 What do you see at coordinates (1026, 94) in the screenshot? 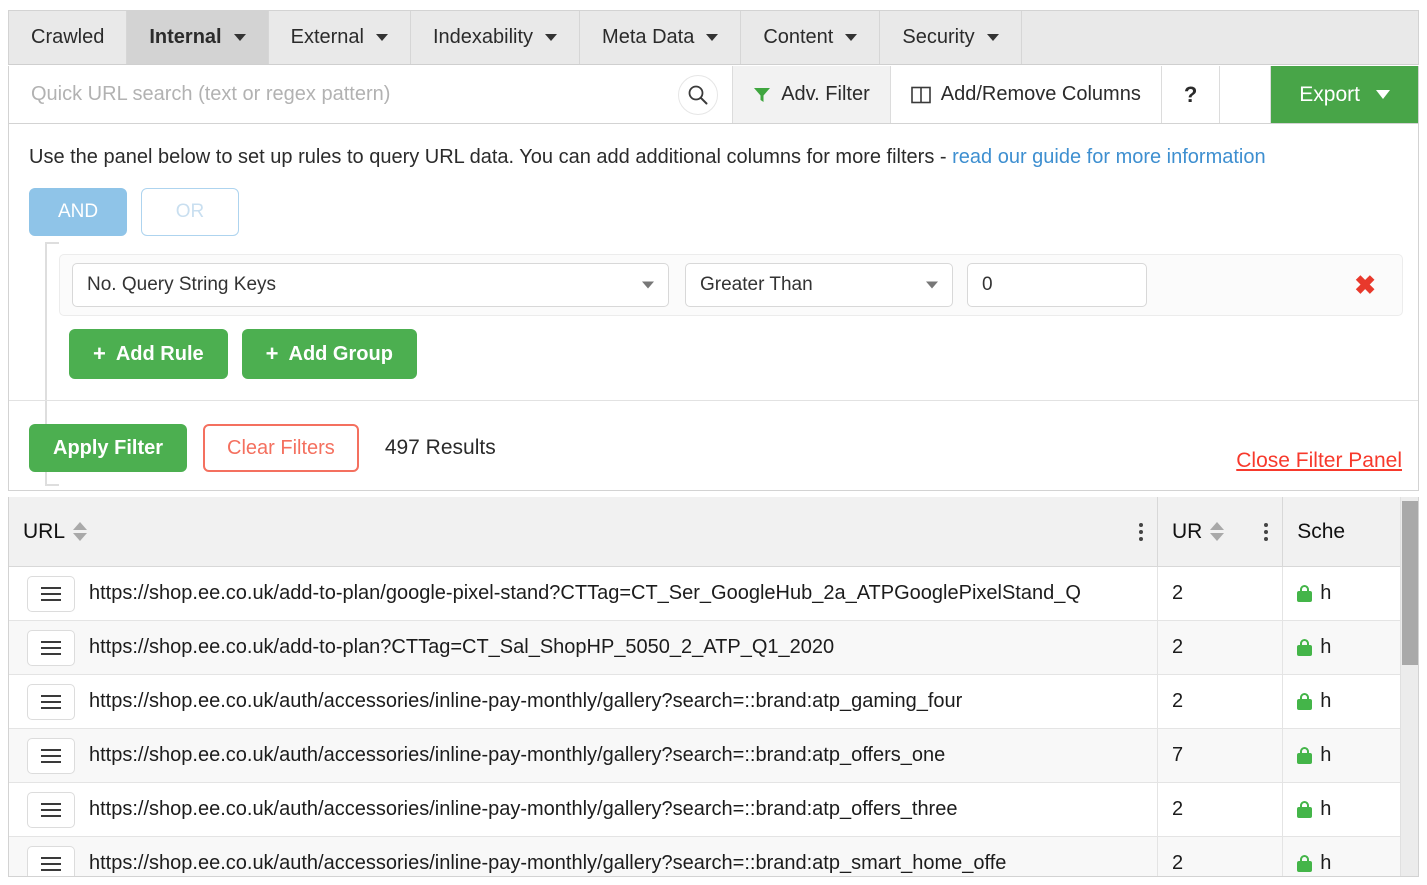
I see `add-remove-columns-button: Add/Remove Columns` at bounding box center [1026, 94].